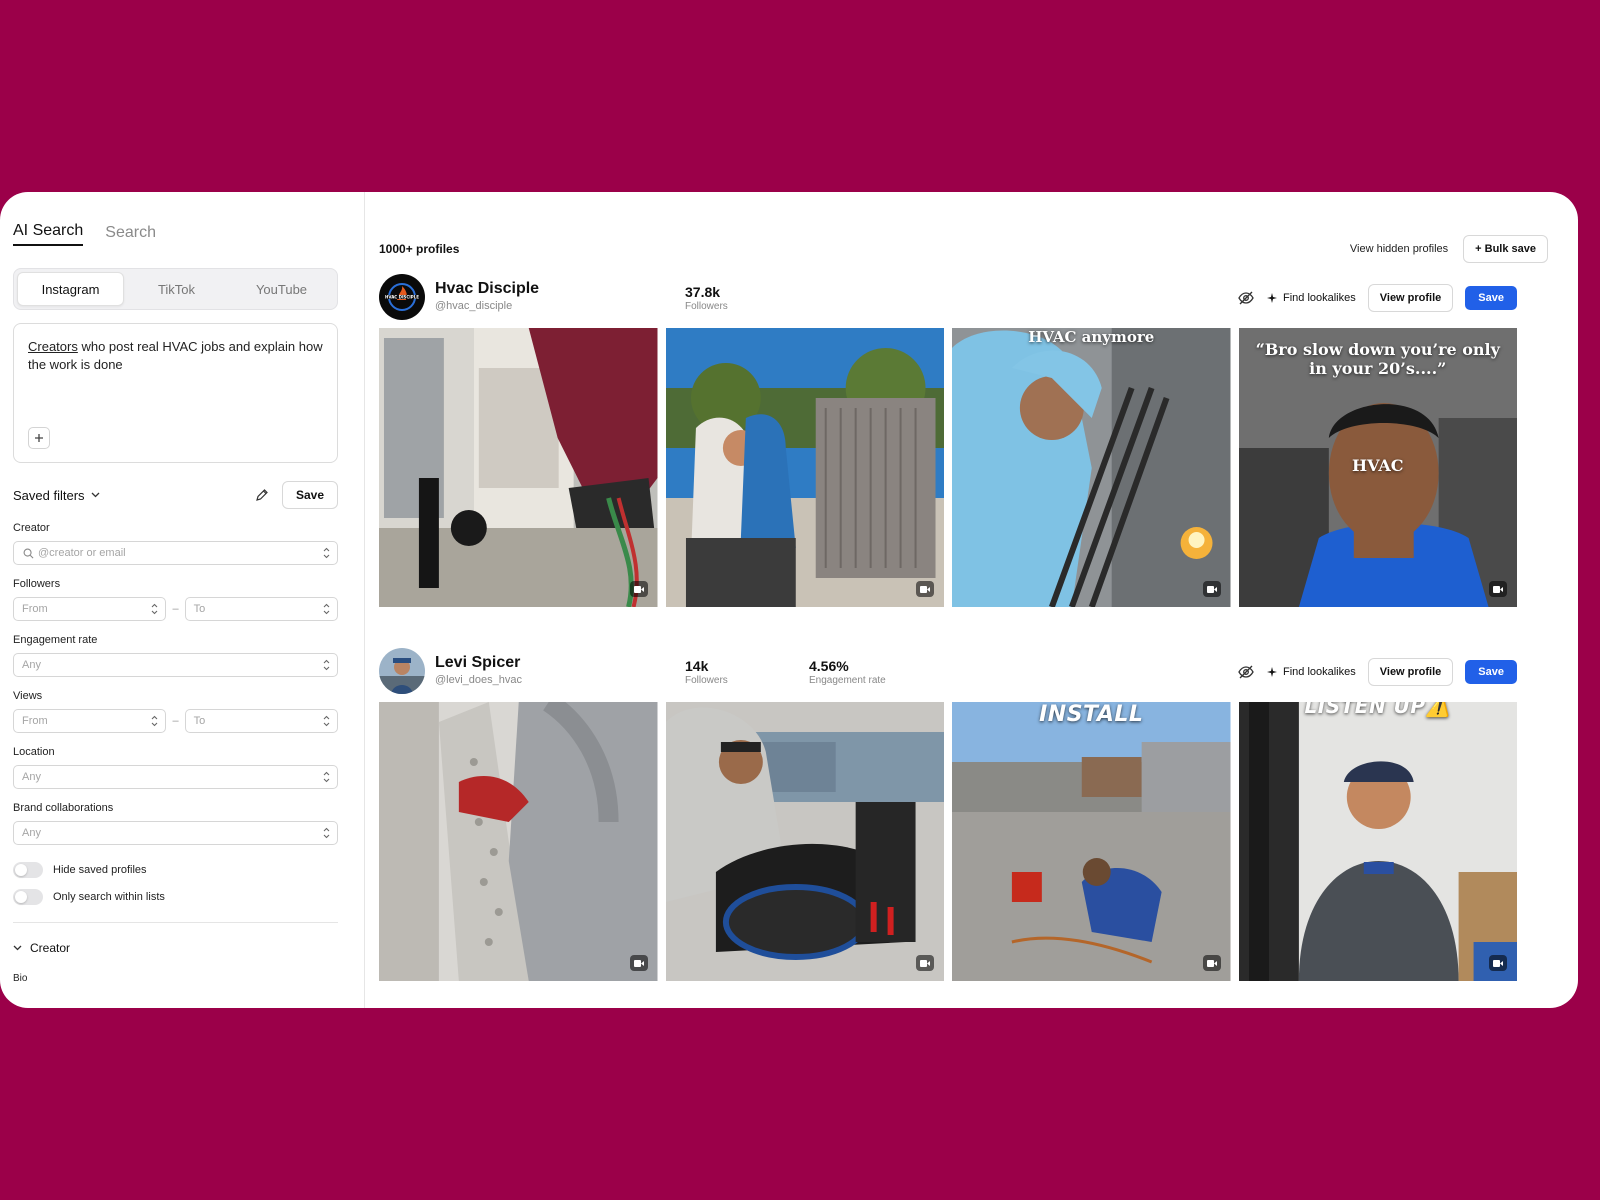 The width and height of the screenshot is (1600, 1200). What do you see at coordinates (829, 666) in the screenshot?
I see `engagement-value: 4.56%` at bounding box center [829, 666].